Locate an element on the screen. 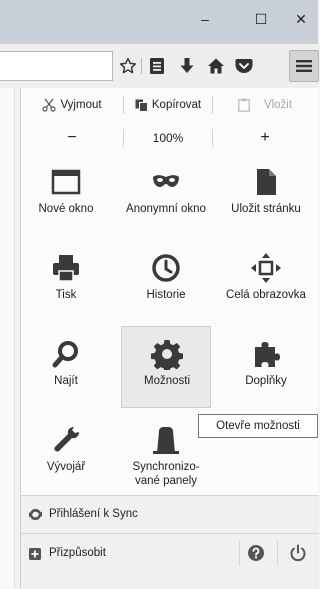 The width and height of the screenshot is (320, 589). zoom-reset-button: 100% is located at coordinates (168, 138).